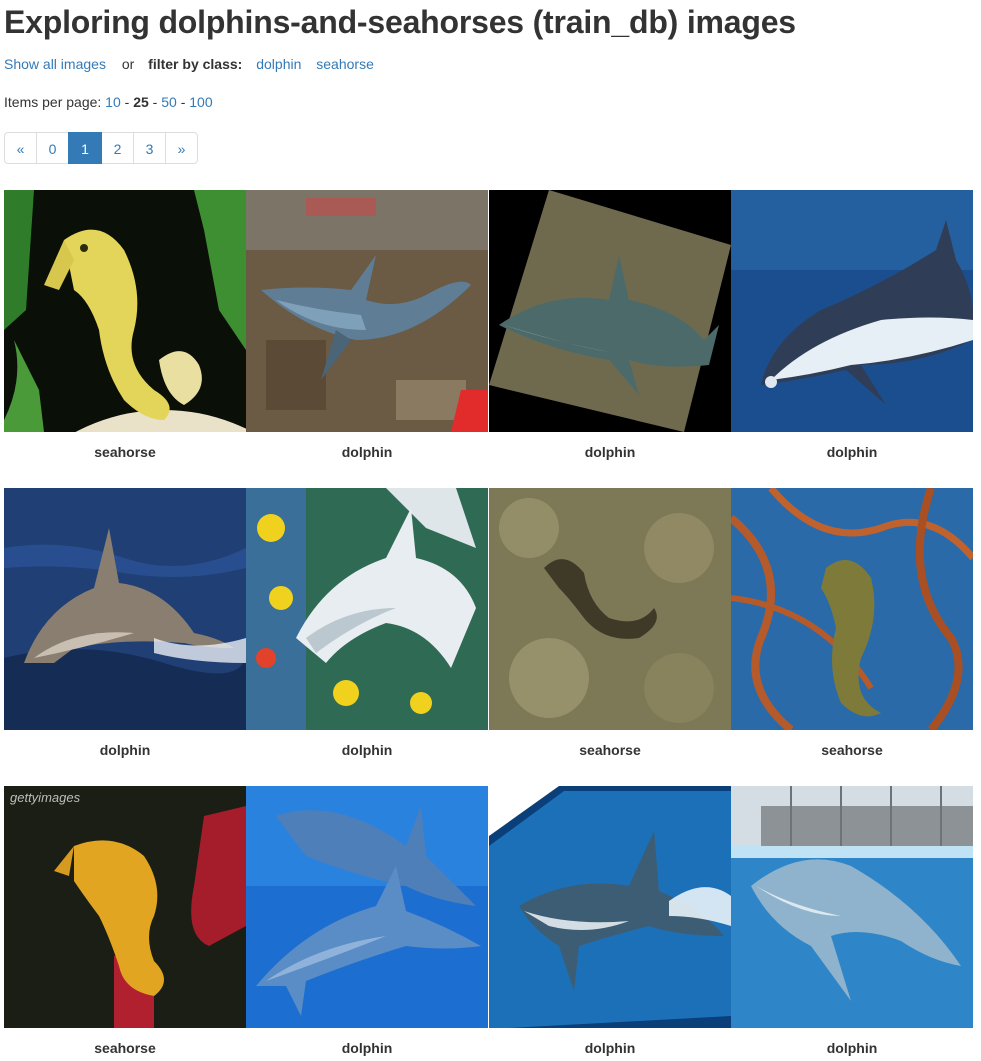 The height and width of the screenshot is (1061, 981). Describe the element at coordinates (117, 148) in the screenshot. I see `pagination-page-2: 2` at that location.